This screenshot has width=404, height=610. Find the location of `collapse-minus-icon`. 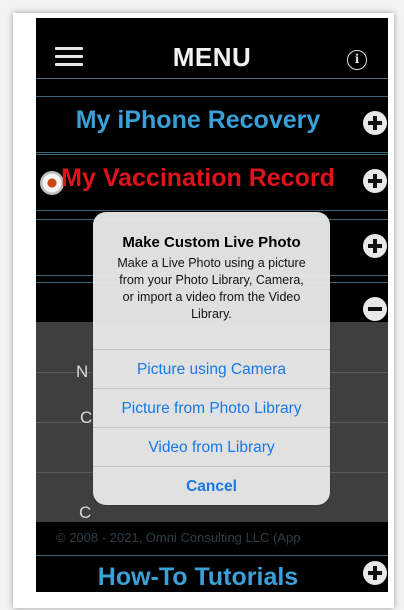

collapse-minus-icon is located at coordinates (375, 309).